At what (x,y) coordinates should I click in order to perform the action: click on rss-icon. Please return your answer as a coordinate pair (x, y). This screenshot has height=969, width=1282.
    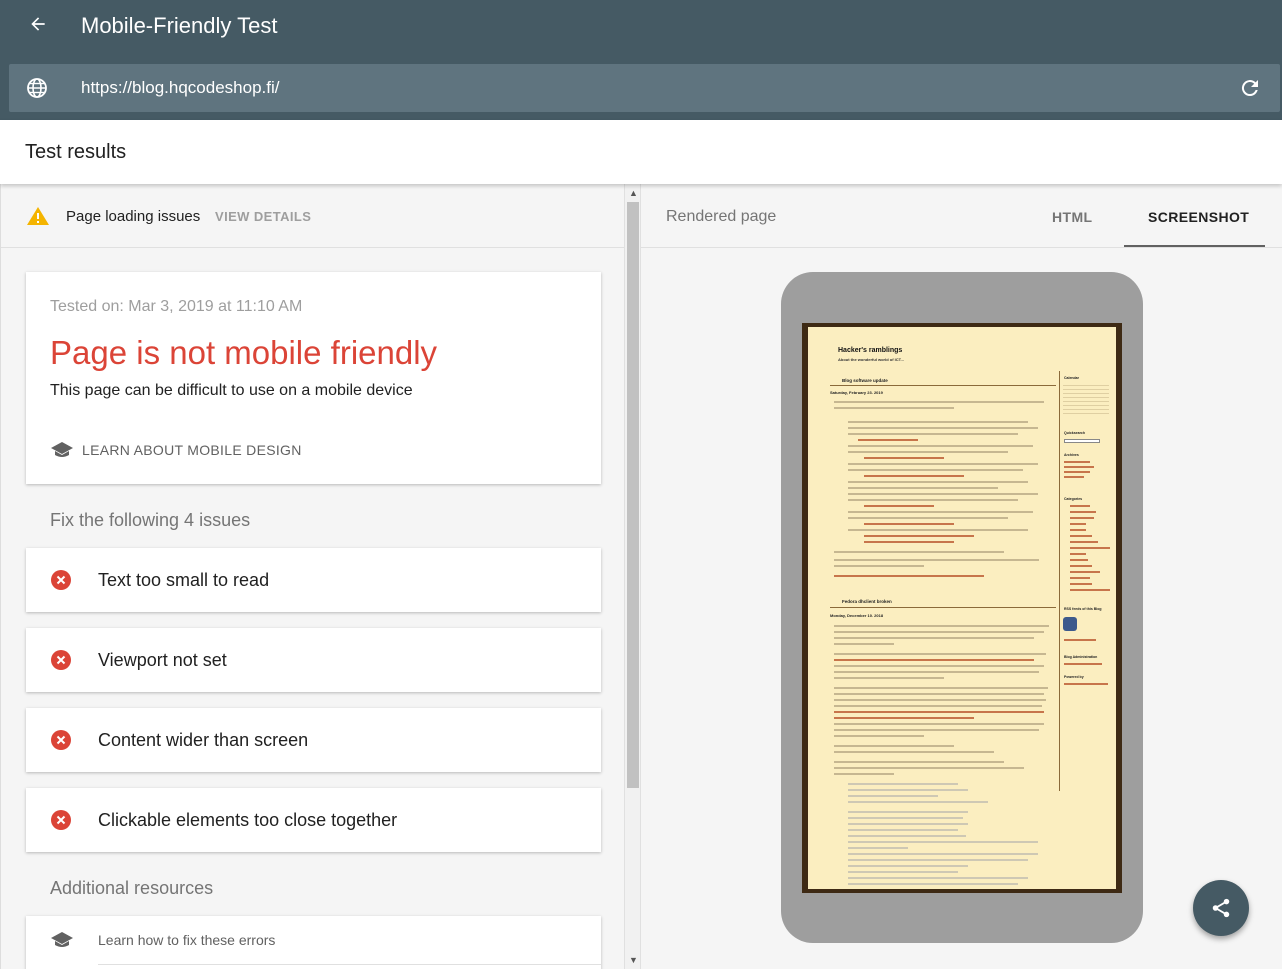
    Looking at the image, I should click on (1070, 624).